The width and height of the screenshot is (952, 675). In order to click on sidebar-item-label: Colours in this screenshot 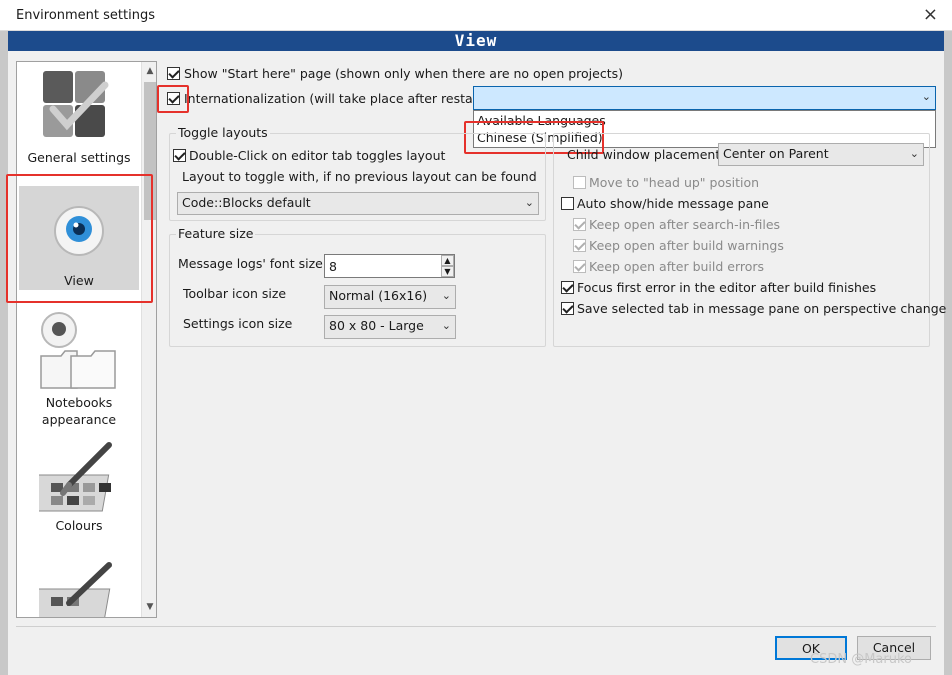, I will do `click(79, 525)`.